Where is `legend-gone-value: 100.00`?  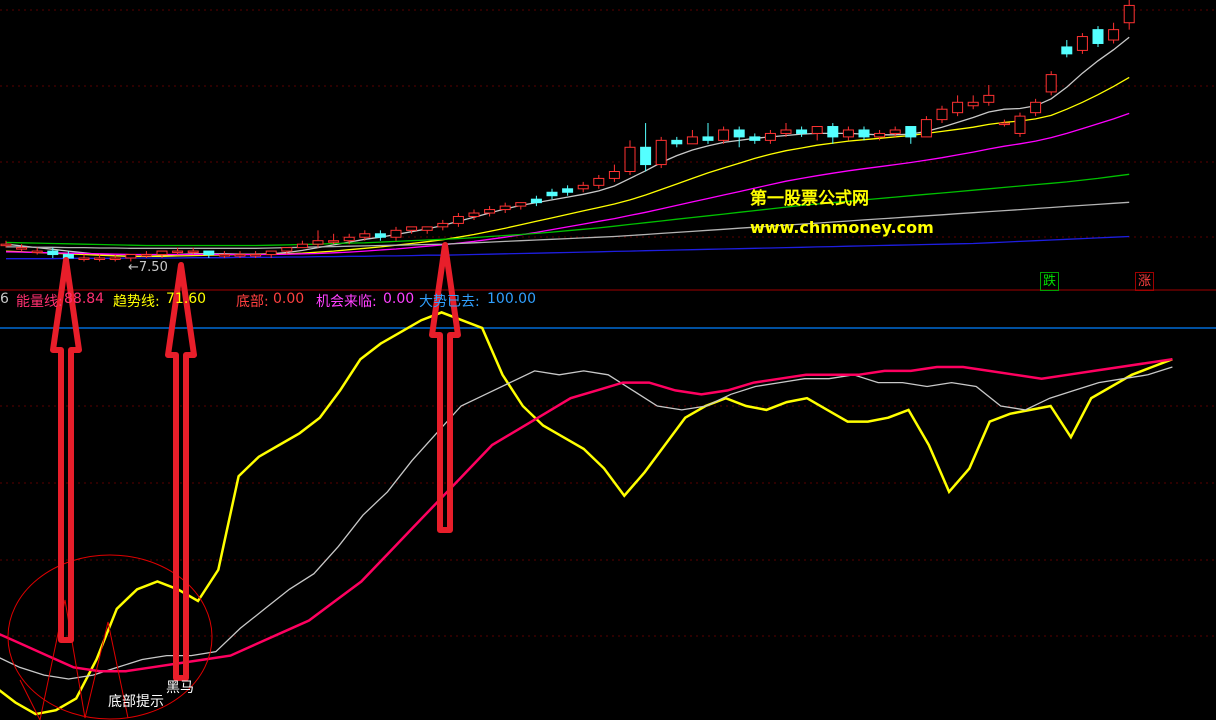 legend-gone-value: 100.00 is located at coordinates (511, 299).